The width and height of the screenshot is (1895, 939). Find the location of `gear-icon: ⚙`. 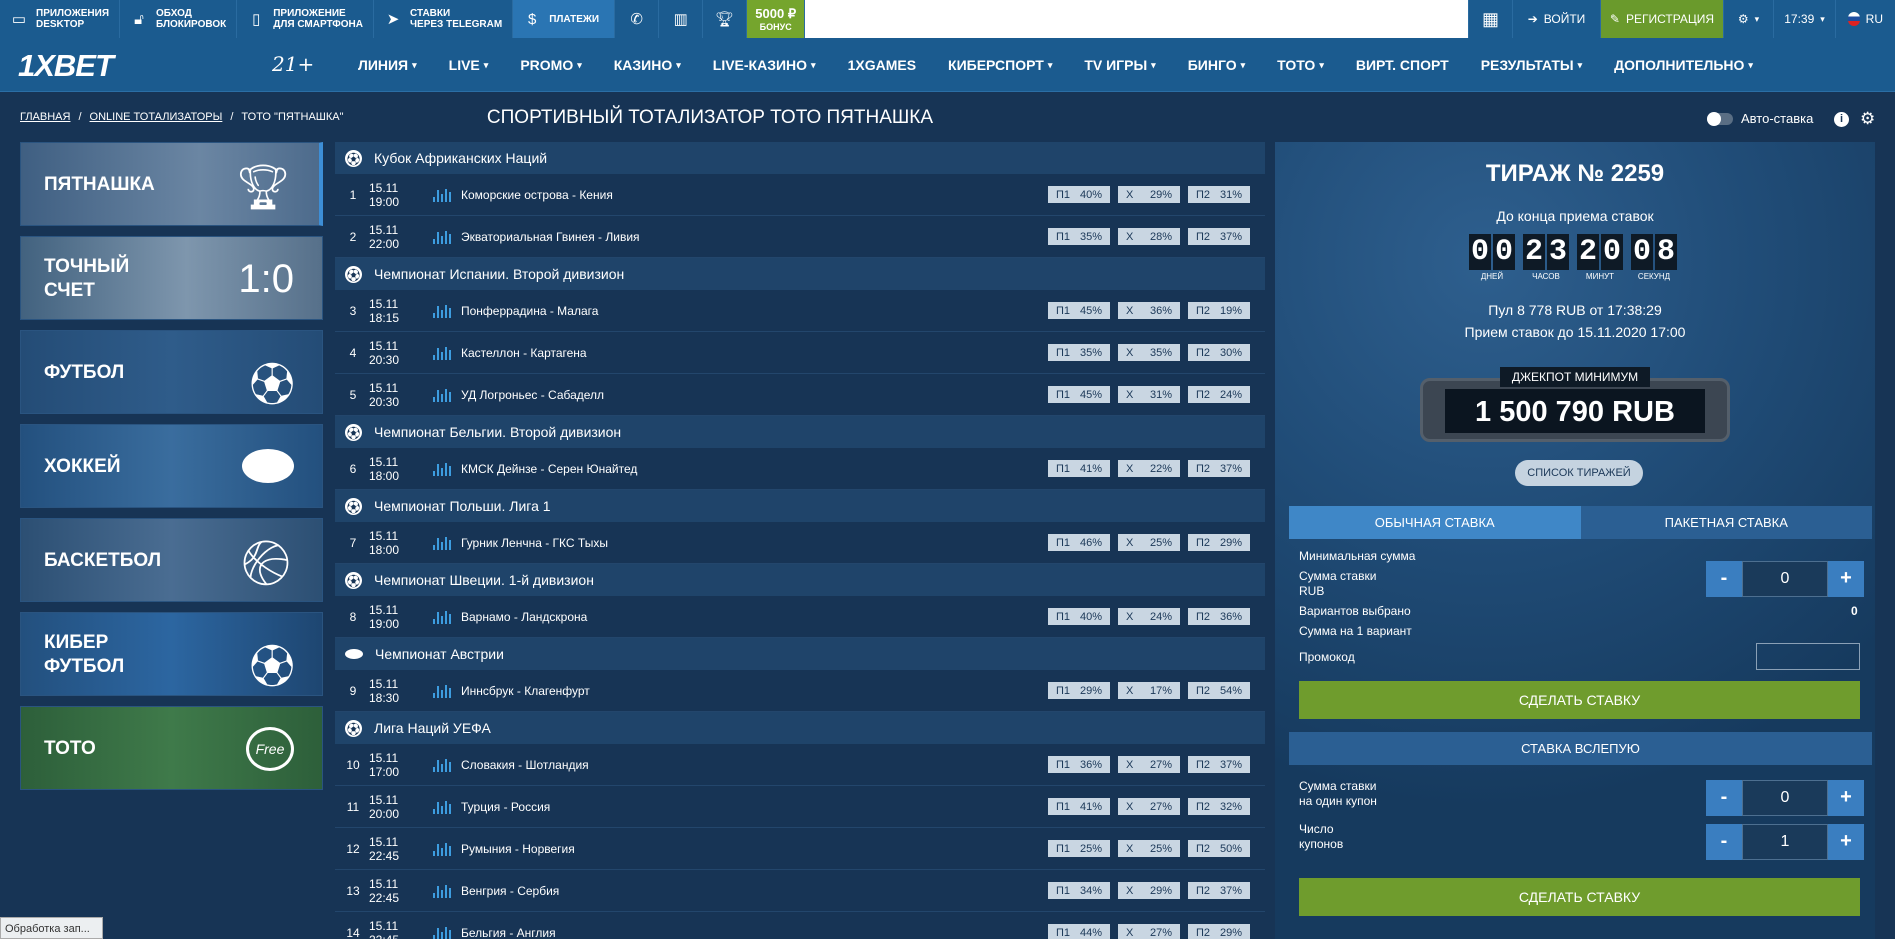

gear-icon: ⚙ is located at coordinates (1867, 119).